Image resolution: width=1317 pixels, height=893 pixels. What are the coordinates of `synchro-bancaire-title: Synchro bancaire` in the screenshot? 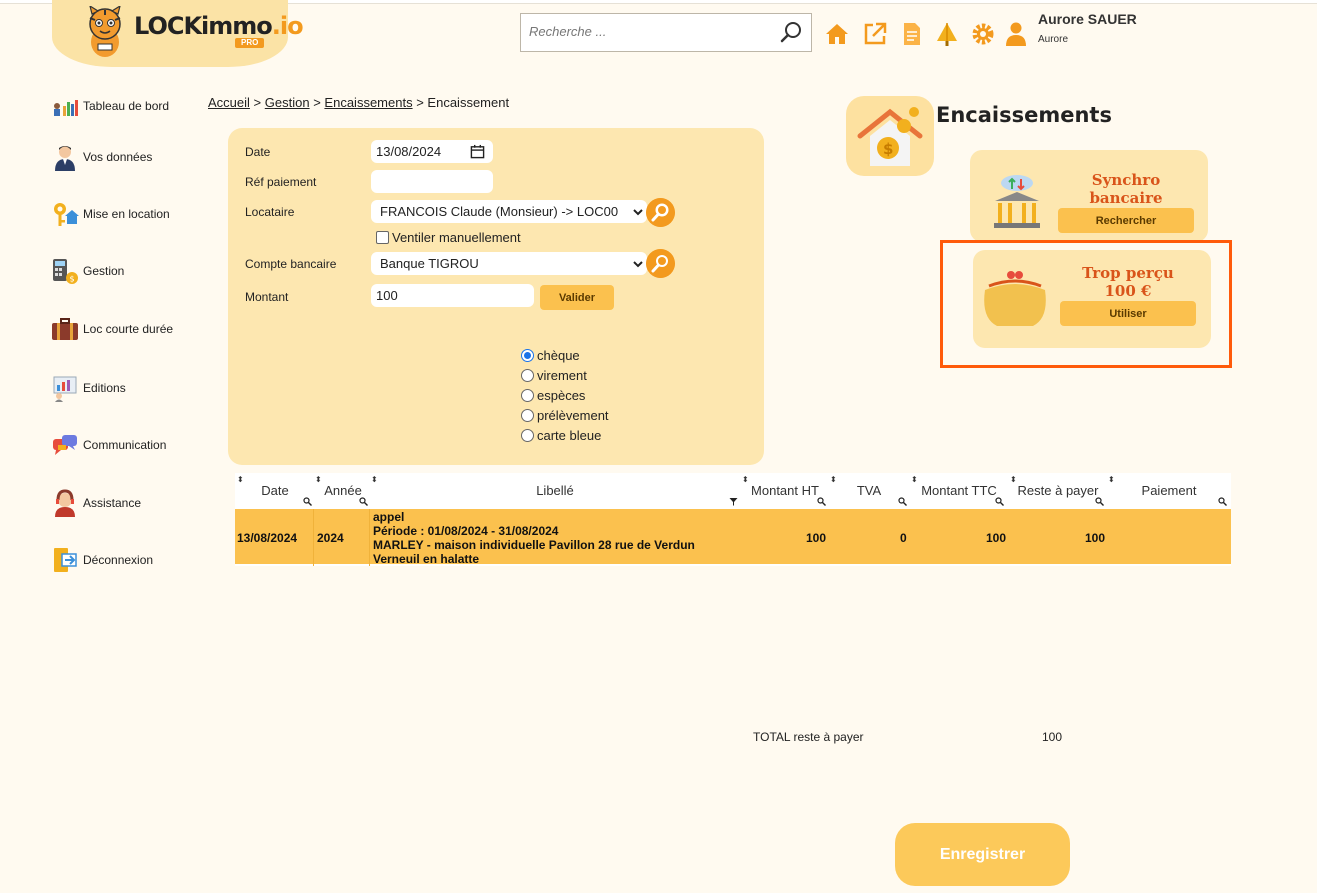 It's located at (1126, 189).